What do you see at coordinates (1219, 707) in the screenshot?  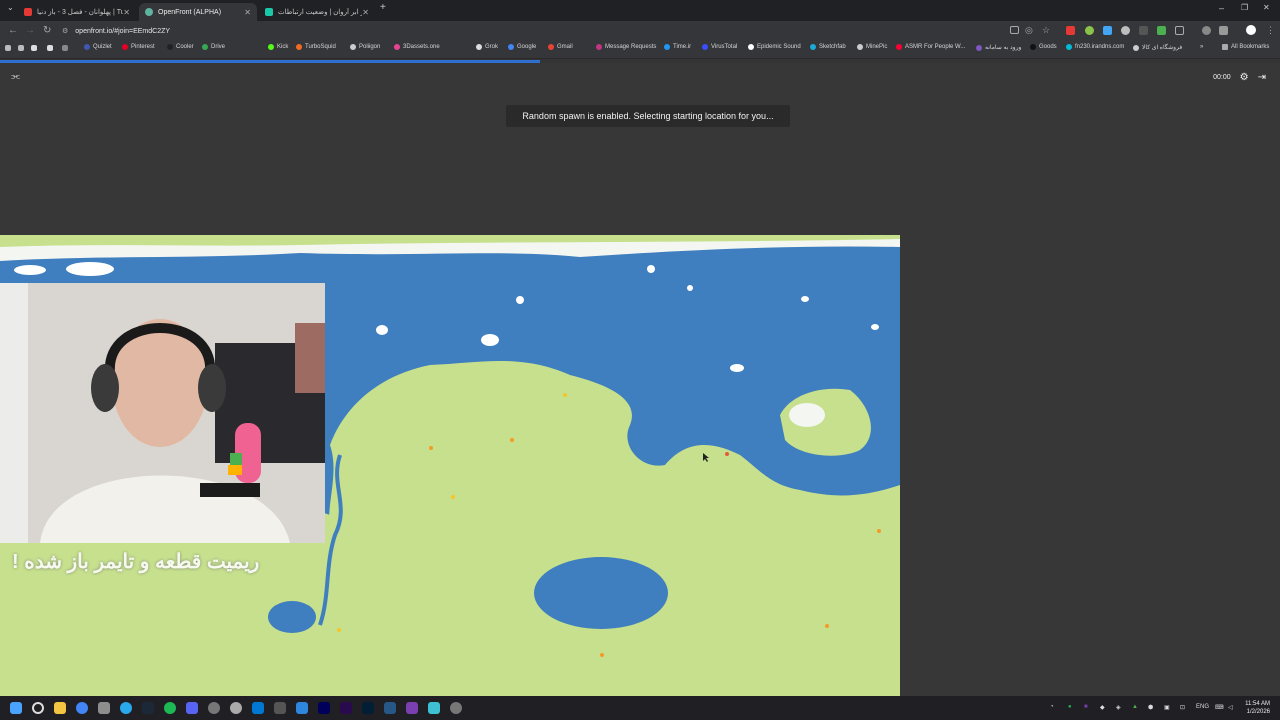 I see `network-icon: ⌨` at bounding box center [1219, 707].